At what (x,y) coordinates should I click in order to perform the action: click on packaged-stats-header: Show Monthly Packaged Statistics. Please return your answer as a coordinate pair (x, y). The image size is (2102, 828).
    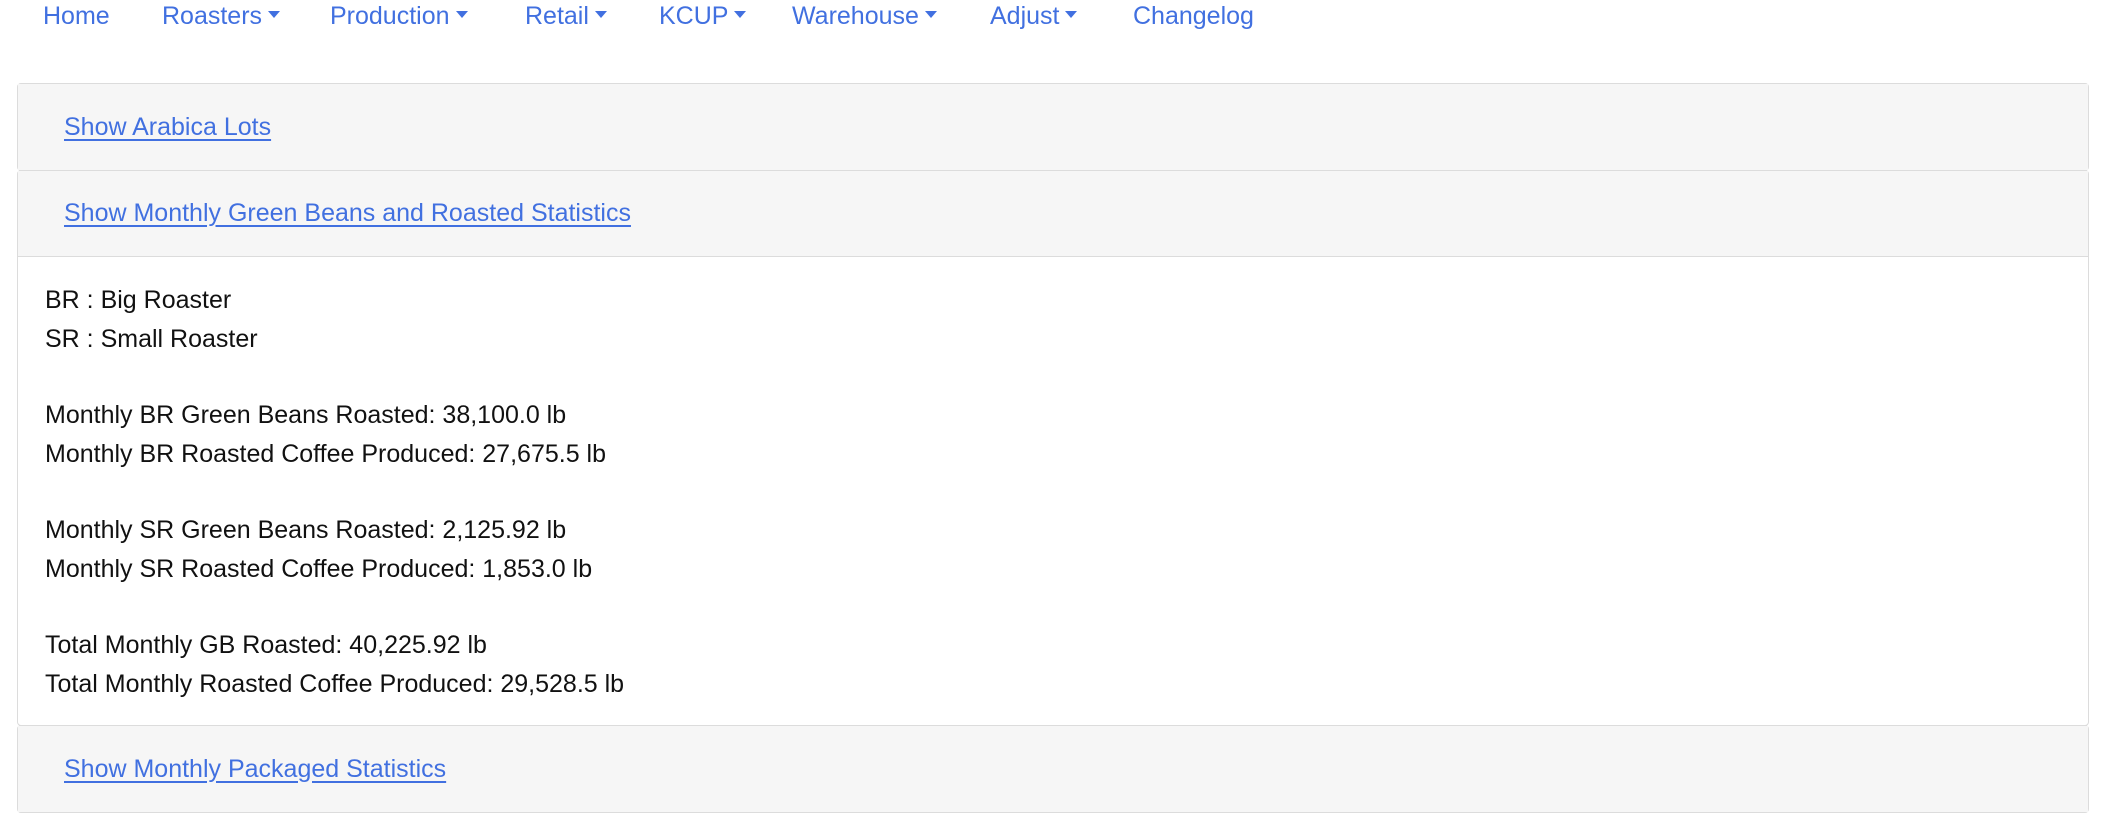
    Looking at the image, I should click on (1053, 769).